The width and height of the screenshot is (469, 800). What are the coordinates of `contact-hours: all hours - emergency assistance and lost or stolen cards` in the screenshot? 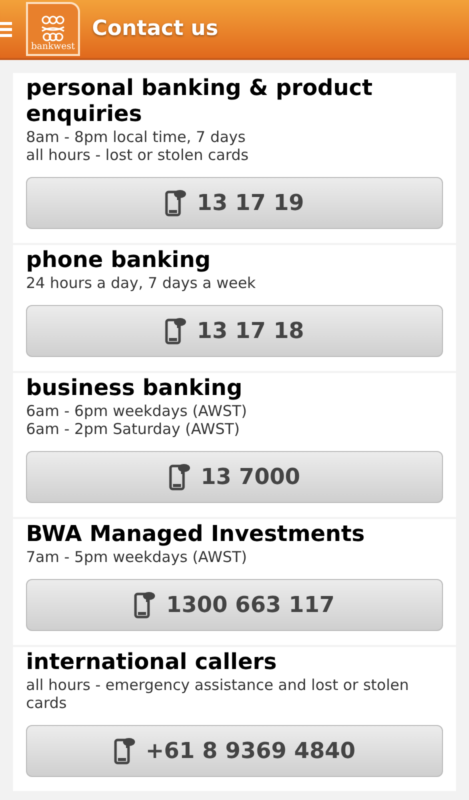 It's located at (218, 694).